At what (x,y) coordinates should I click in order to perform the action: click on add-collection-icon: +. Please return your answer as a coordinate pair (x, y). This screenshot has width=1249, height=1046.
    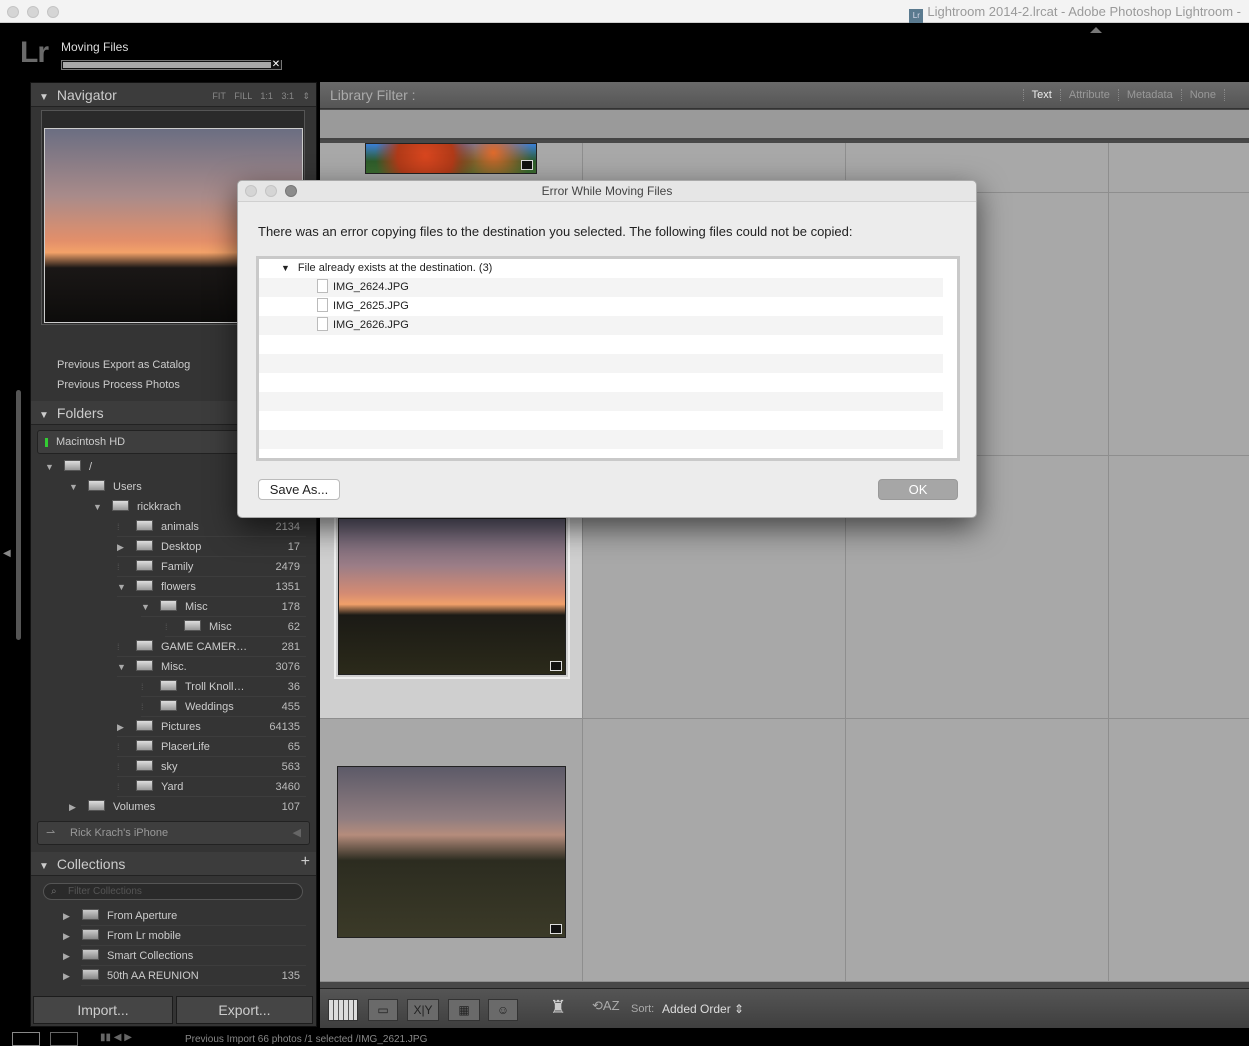
    Looking at the image, I should click on (305, 862).